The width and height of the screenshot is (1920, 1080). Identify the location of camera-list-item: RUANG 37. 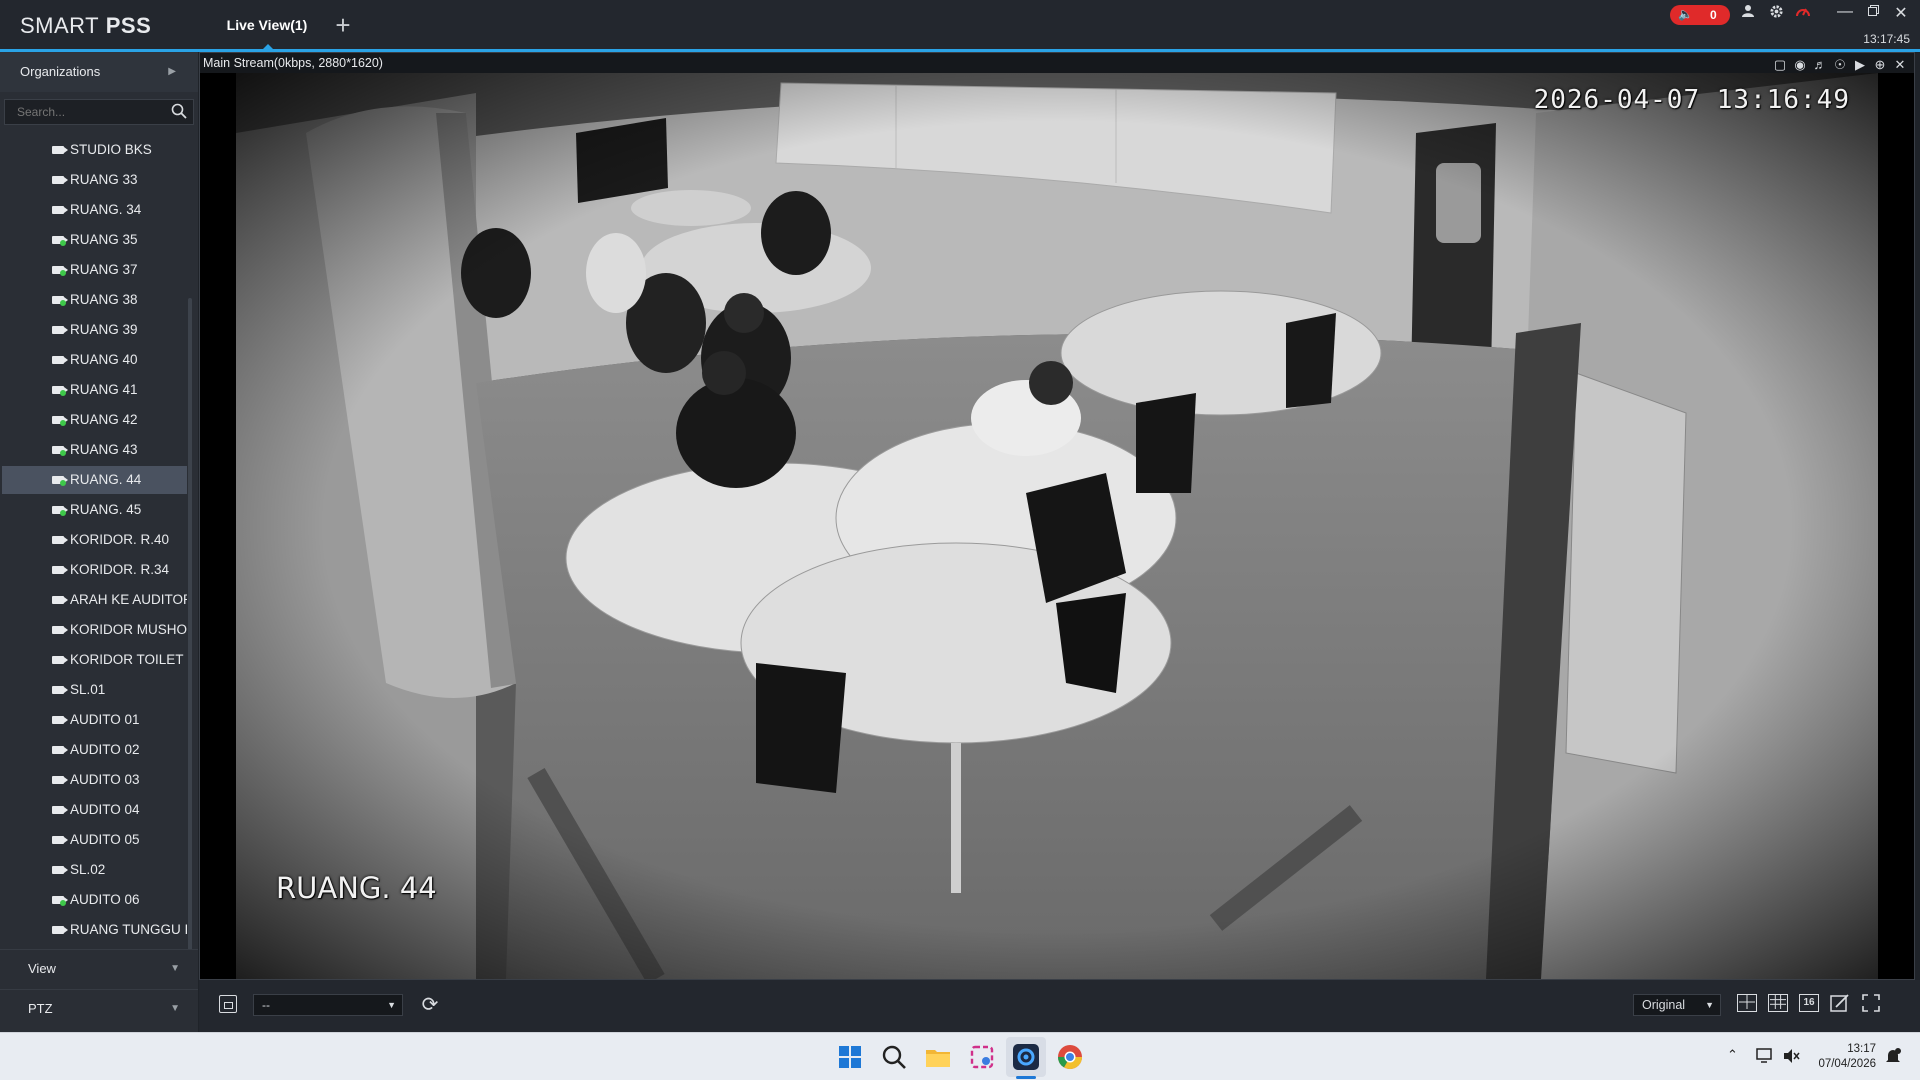
(94, 270).